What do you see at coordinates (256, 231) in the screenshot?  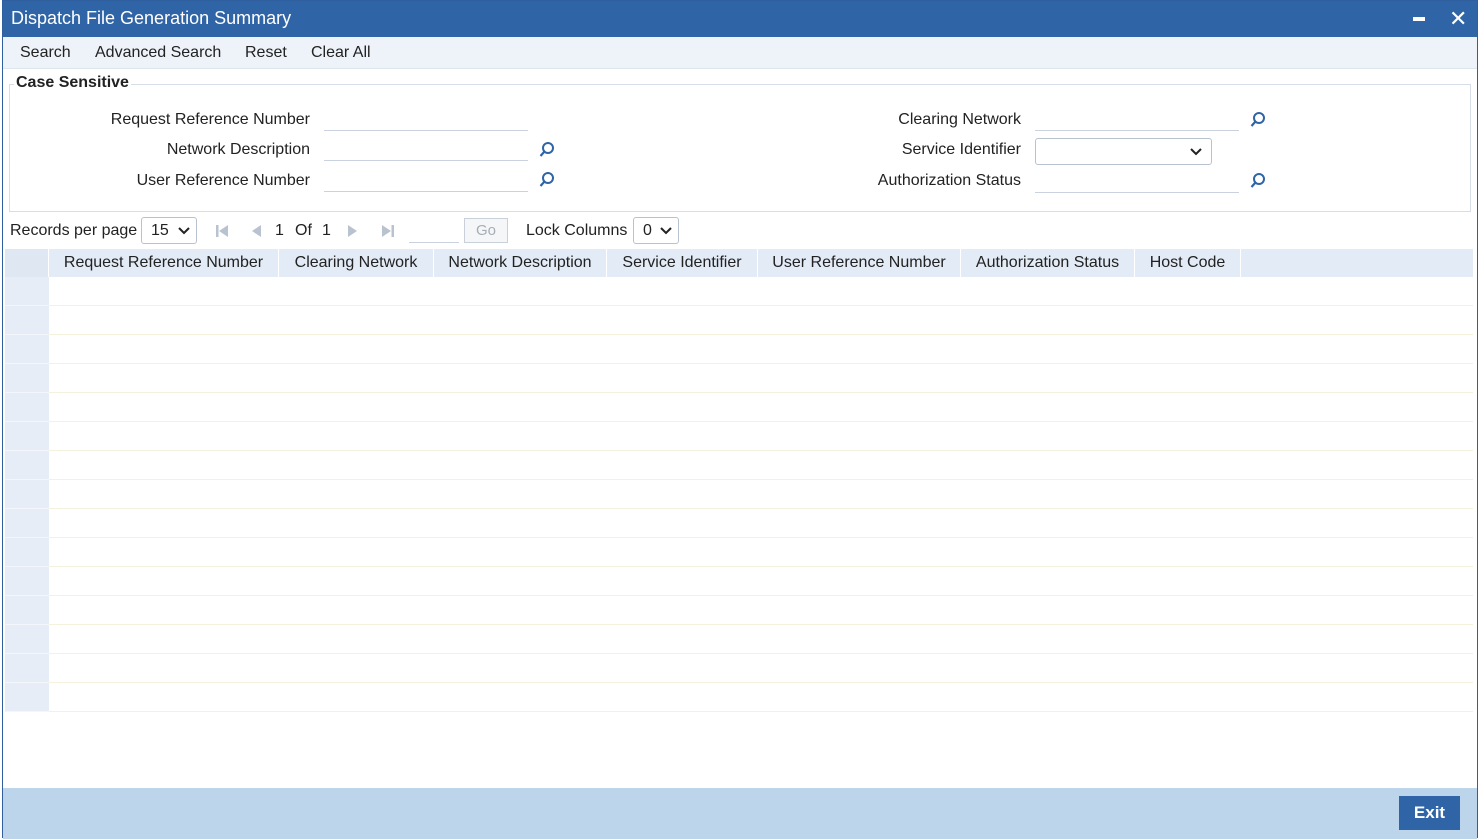 I see `previous-page-icon` at bounding box center [256, 231].